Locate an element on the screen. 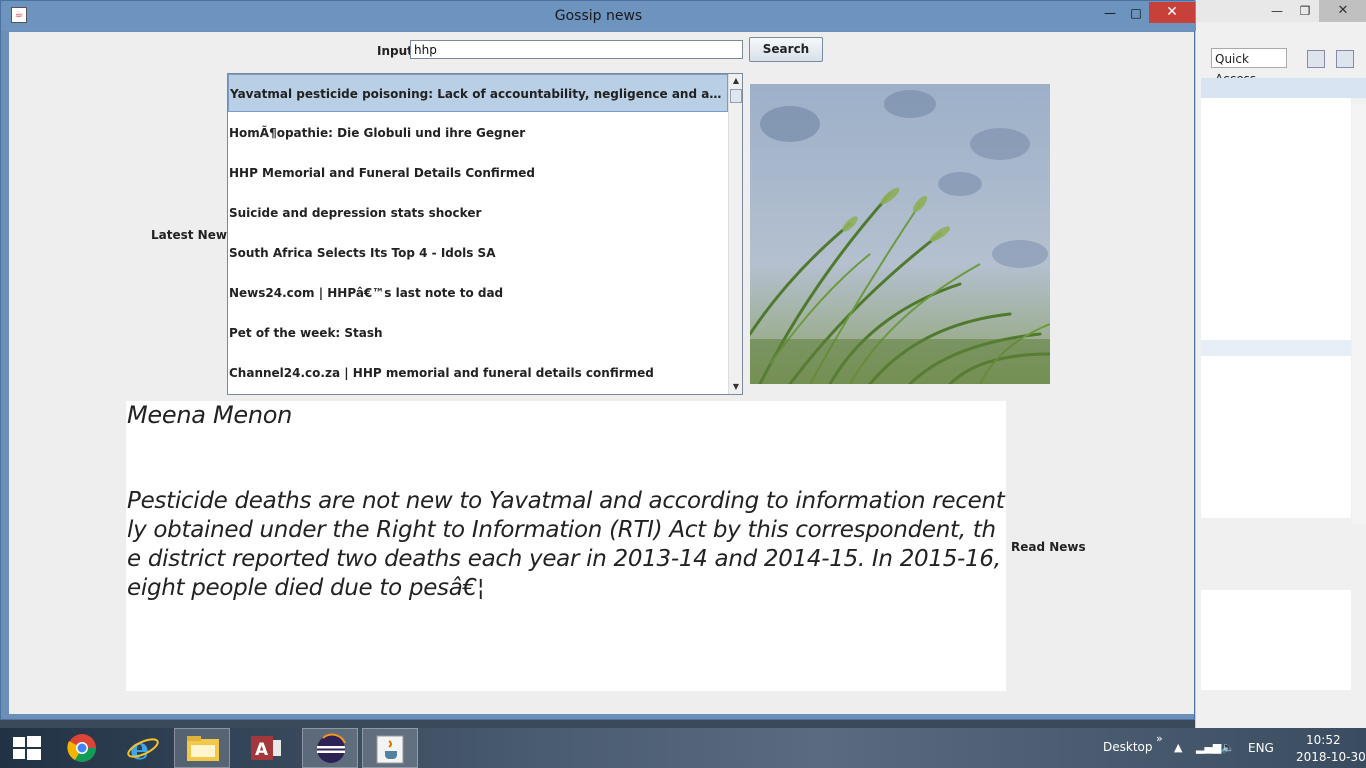 The width and height of the screenshot is (1366, 768). file-explorer-icon is located at coordinates (202, 748).